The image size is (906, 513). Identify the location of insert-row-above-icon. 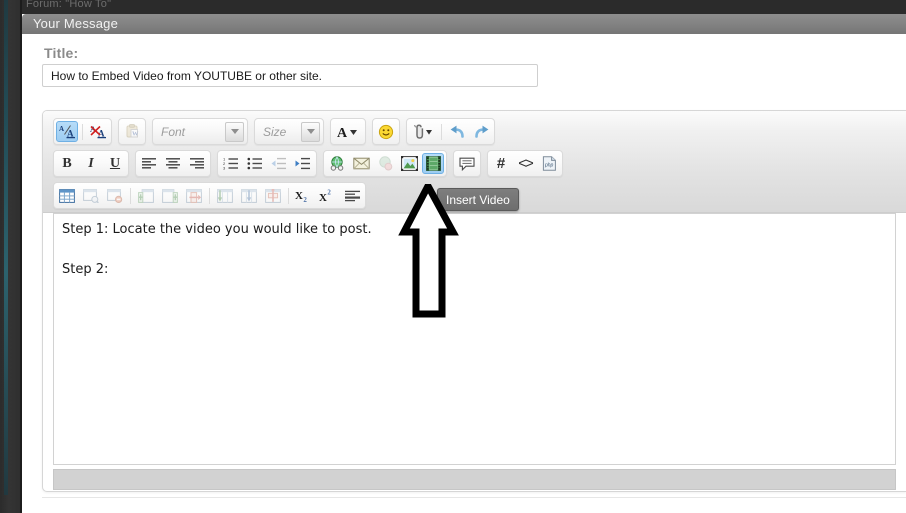
(225, 195).